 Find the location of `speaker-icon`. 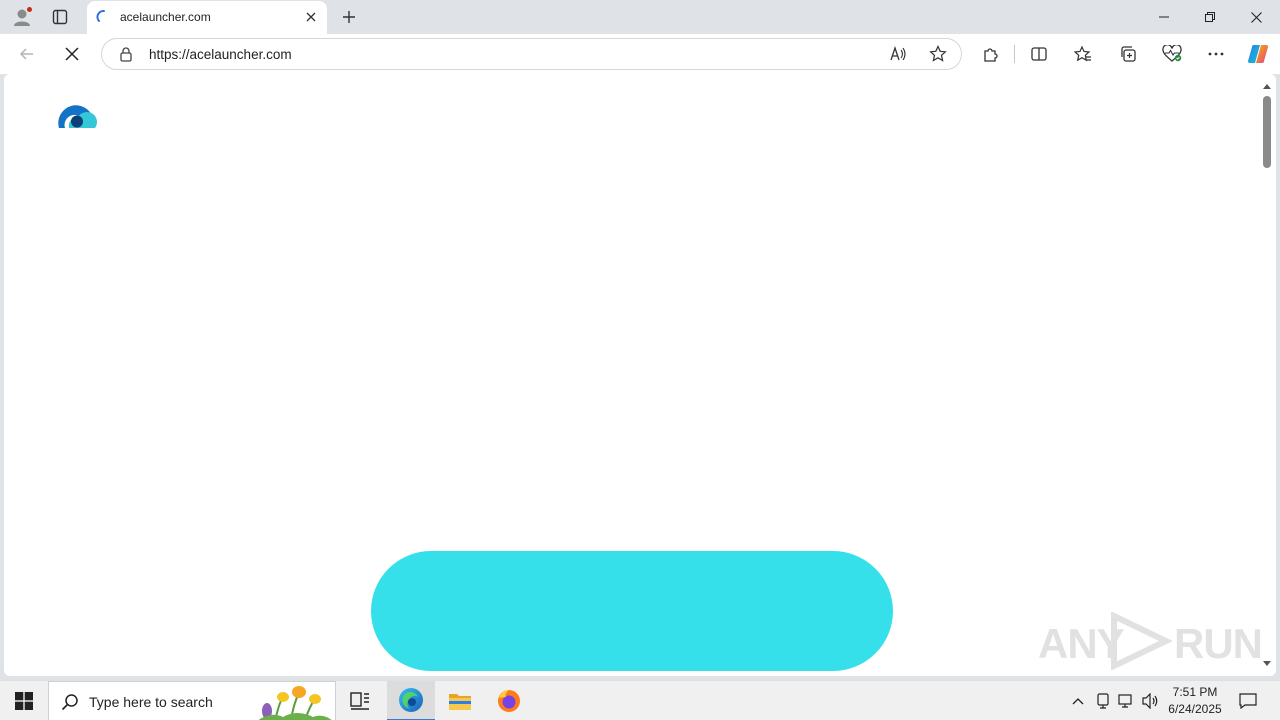

speaker-icon is located at coordinates (1150, 701).